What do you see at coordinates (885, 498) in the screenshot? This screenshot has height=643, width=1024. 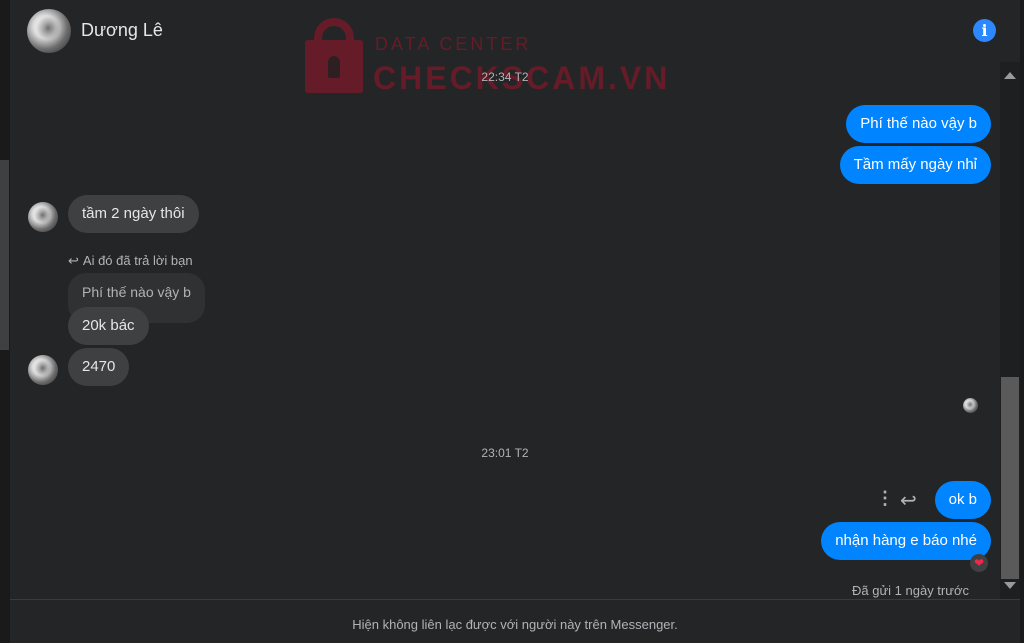 I see `more-options-icon: ⋮` at bounding box center [885, 498].